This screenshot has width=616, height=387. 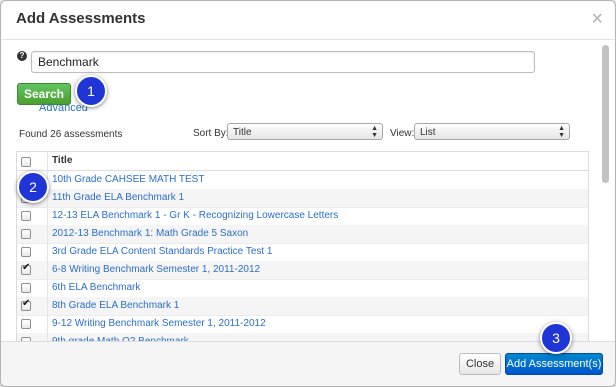 I want to click on view-select: List ▲ ▼, so click(x=492, y=131).